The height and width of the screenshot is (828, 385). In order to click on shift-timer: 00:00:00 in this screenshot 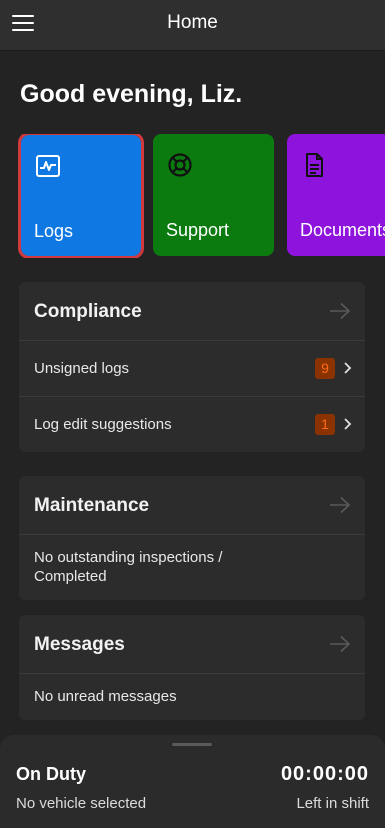, I will do `click(324, 774)`.